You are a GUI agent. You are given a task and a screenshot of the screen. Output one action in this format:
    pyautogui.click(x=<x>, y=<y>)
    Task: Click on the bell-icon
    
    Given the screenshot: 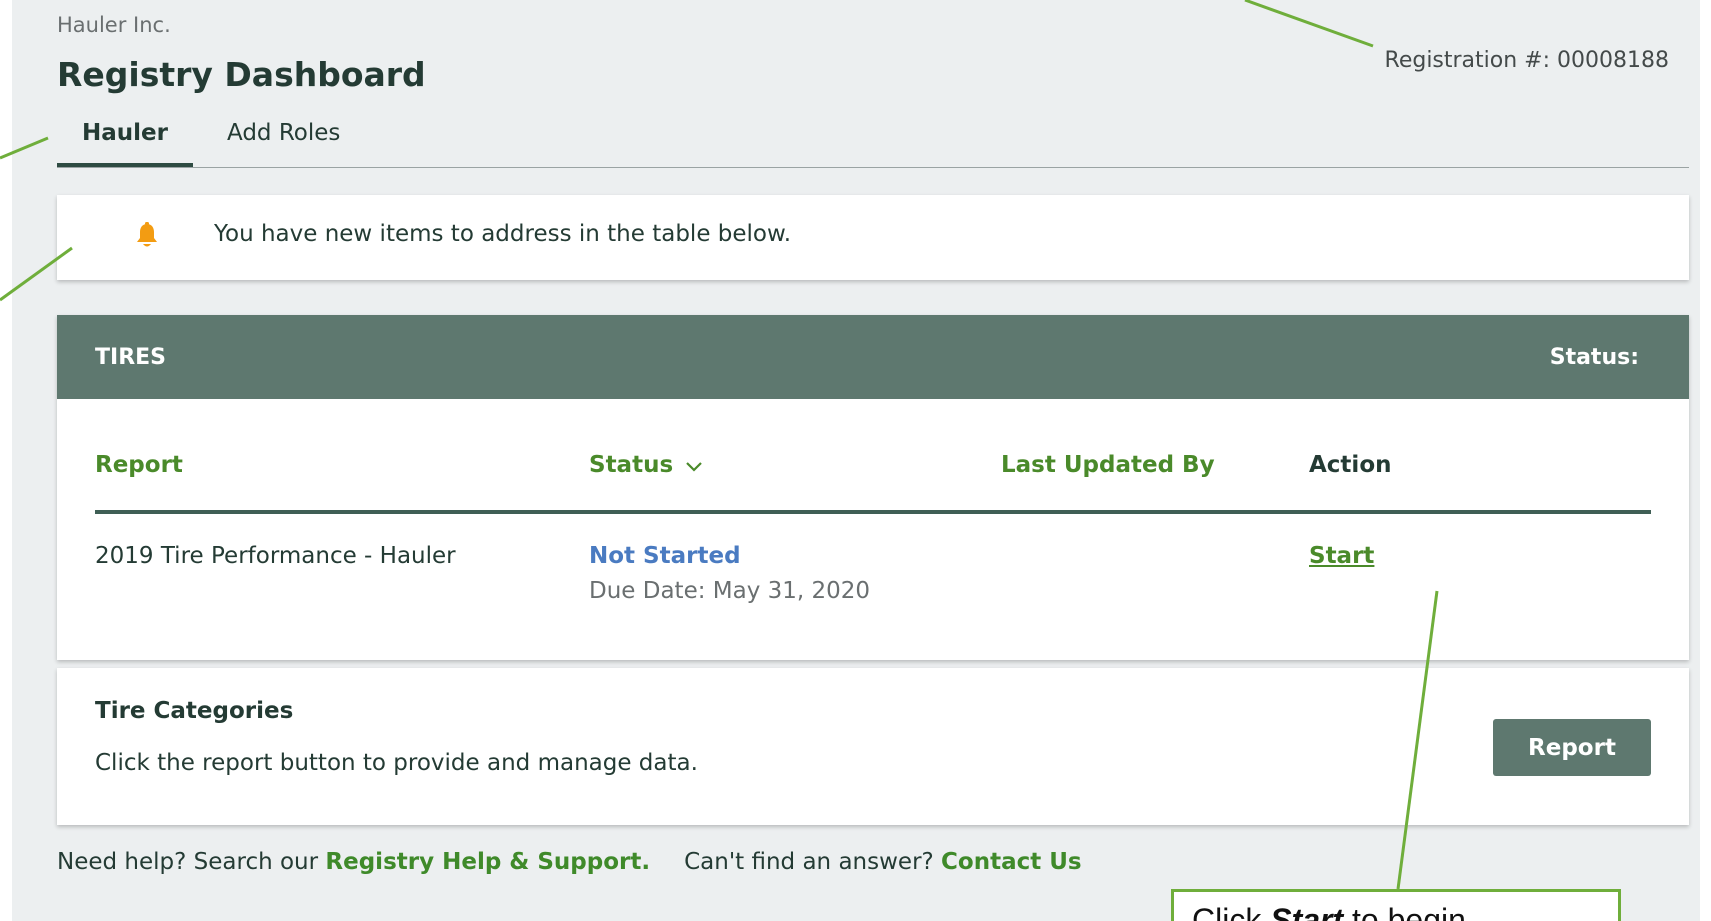 What is the action you would take?
    pyautogui.click(x=147, y=234)
    